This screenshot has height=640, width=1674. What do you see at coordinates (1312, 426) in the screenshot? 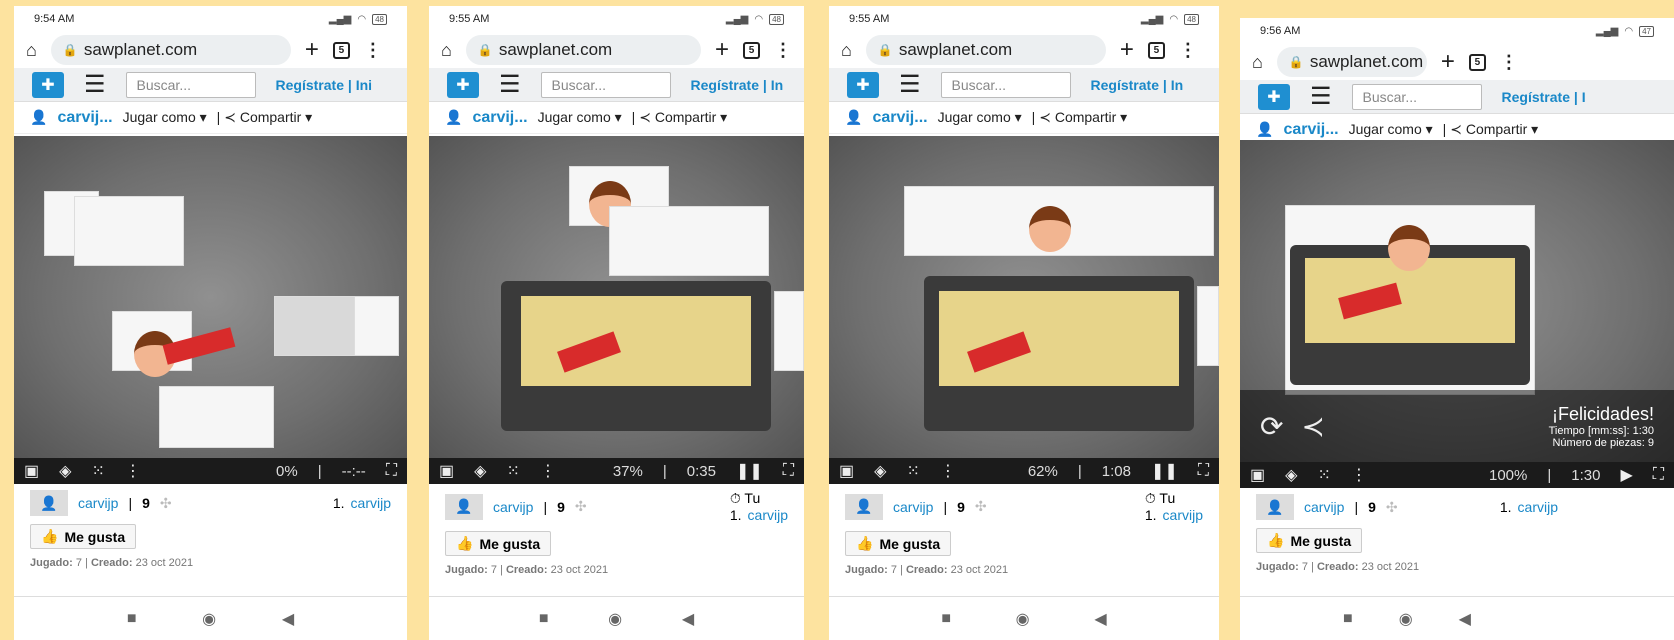
I see `share-icon: ≺` at bounding box center [1312, 426].